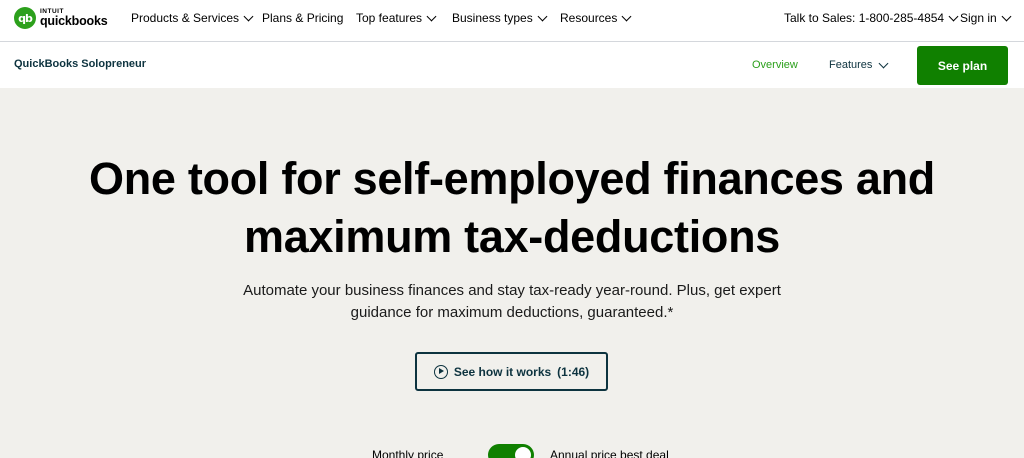 The image size is (1024, 458). I want to click on sign-in-link: Sign in, so click(986, 18).